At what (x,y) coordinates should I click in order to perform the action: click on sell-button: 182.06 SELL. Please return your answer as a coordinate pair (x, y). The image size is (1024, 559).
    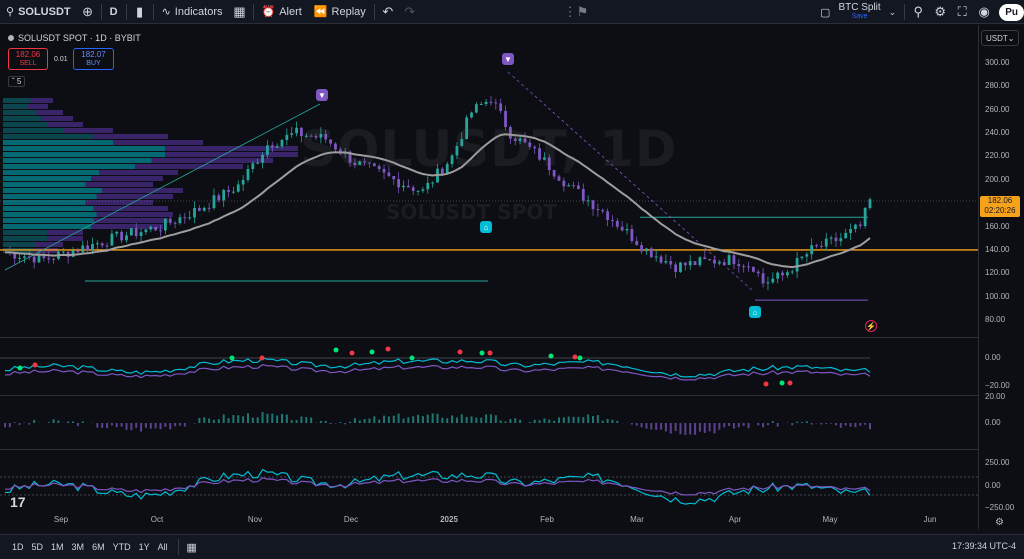
    Looking at the image, I should click on (28, 59).